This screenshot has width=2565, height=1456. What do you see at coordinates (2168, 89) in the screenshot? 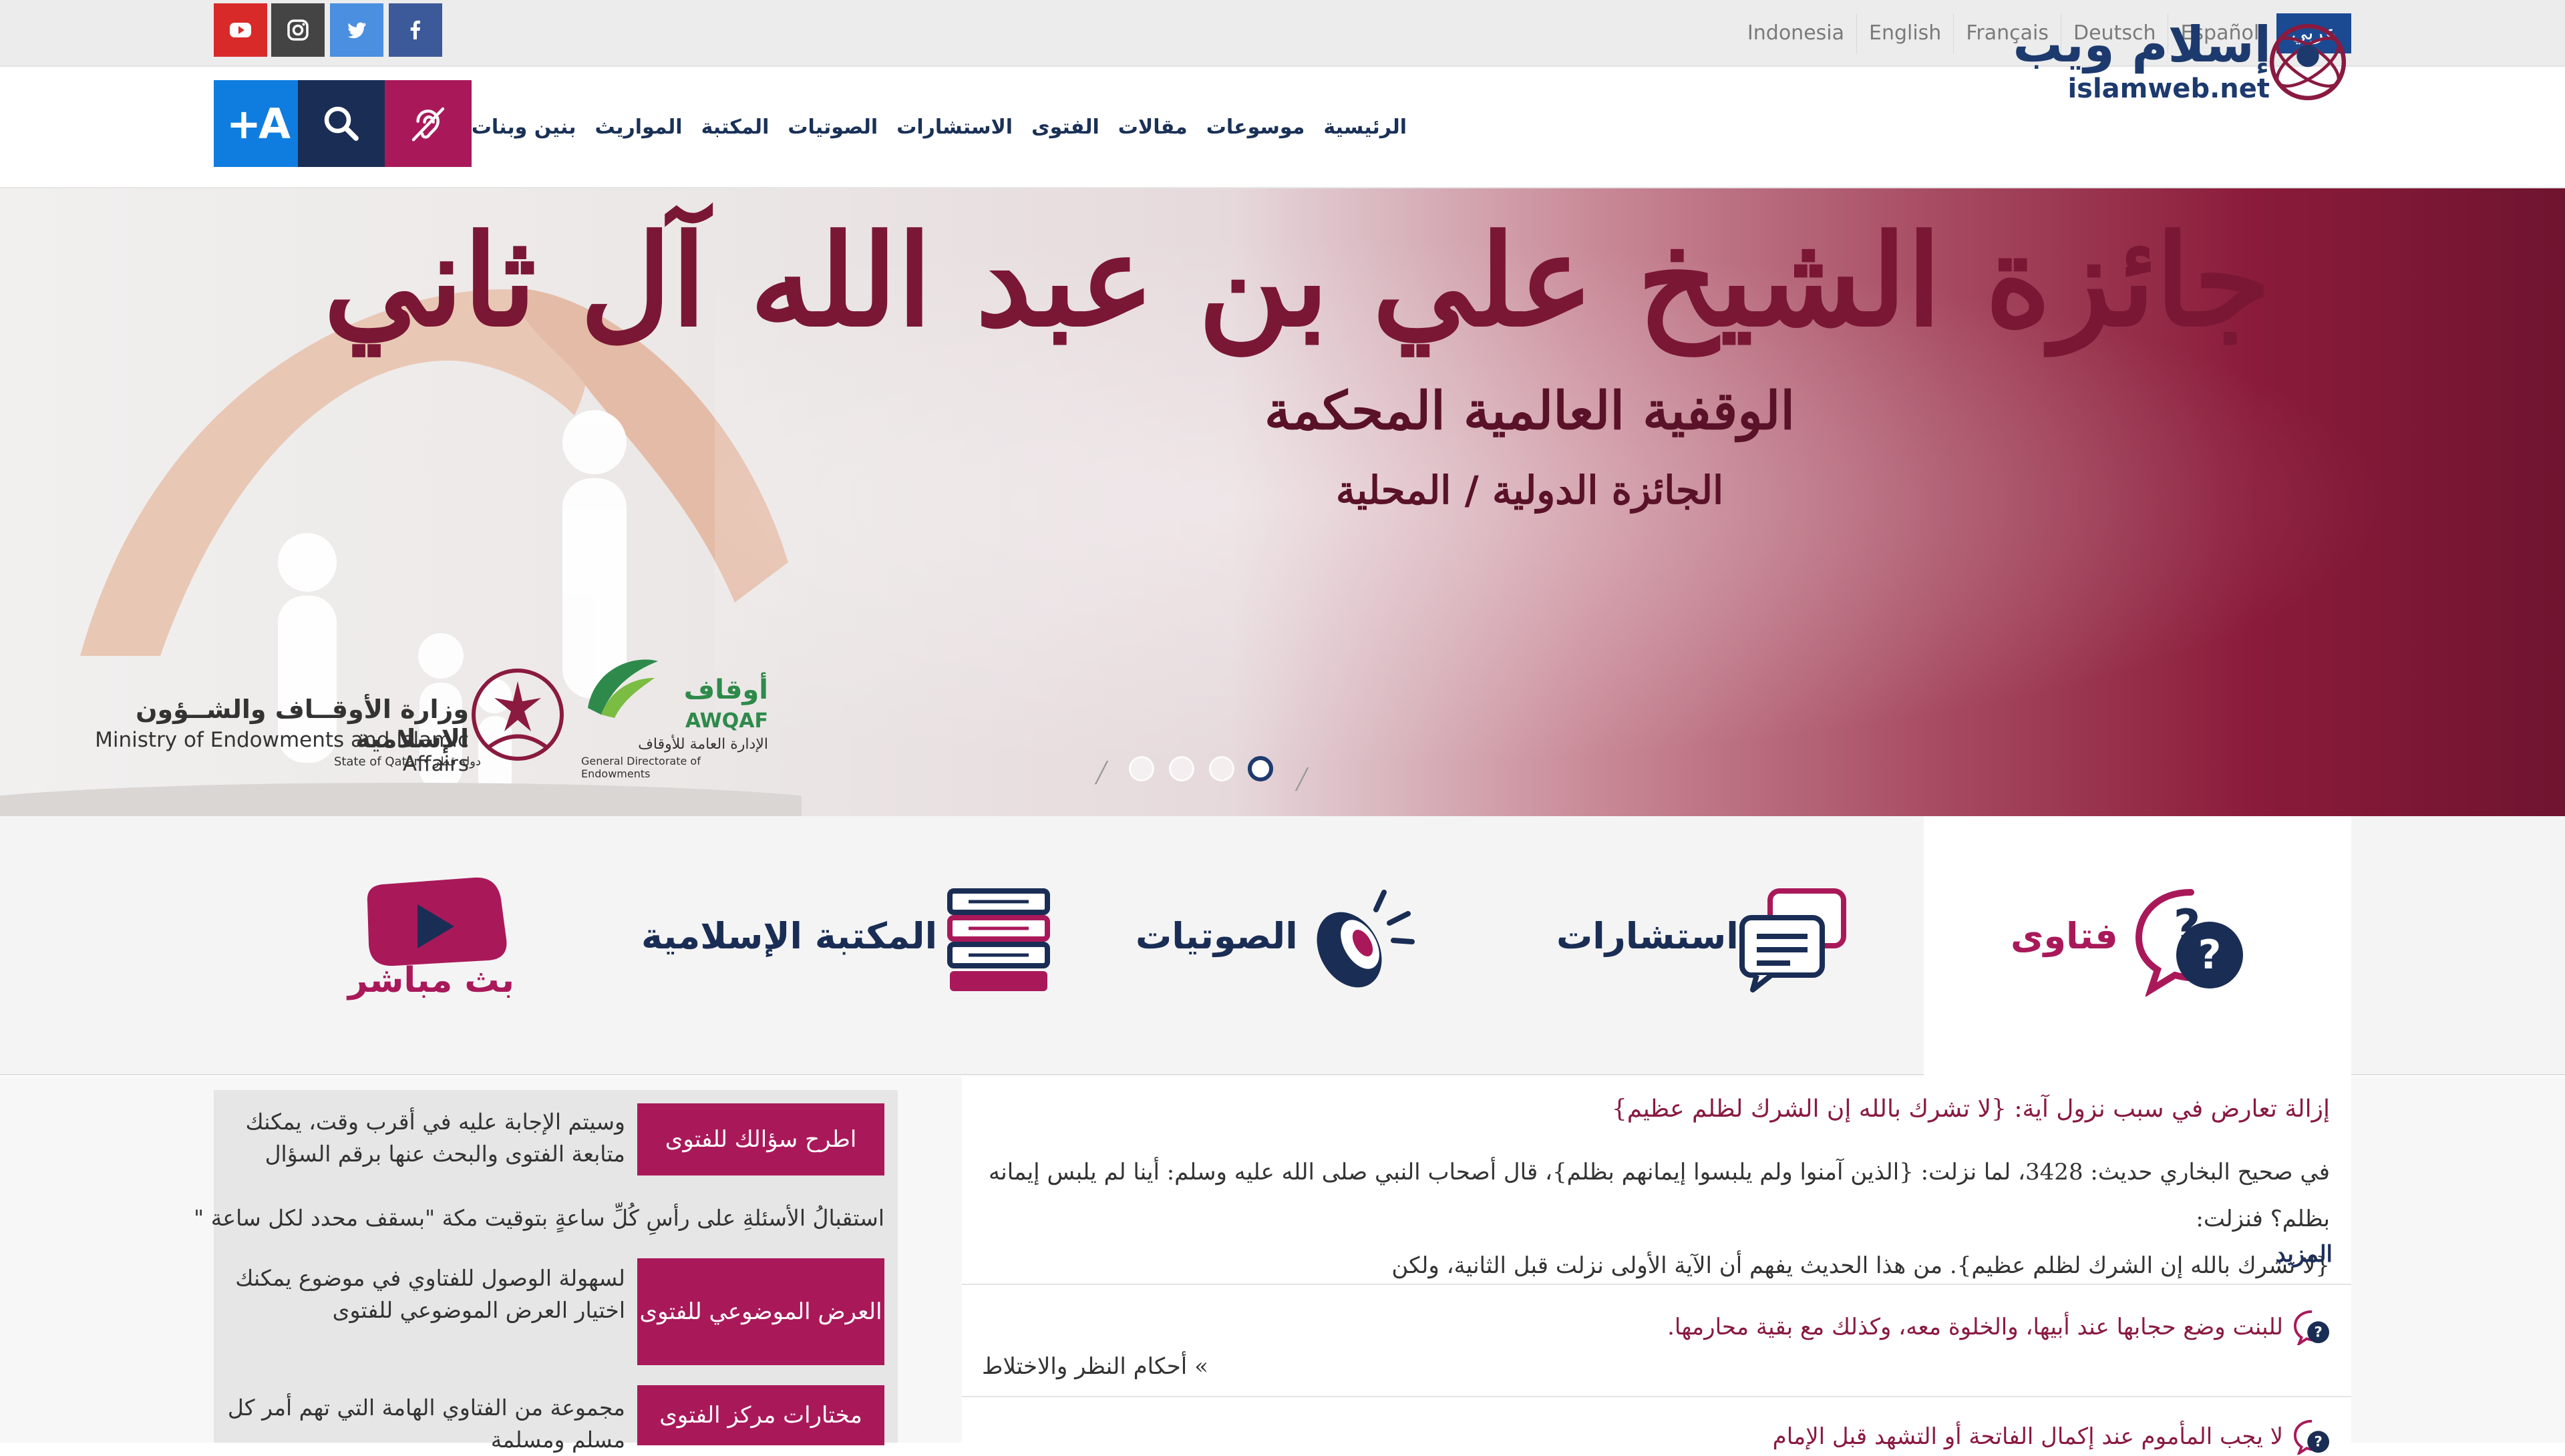
I see `logo-latin-text: islamweb.net` at bounding box center [2168, 89].